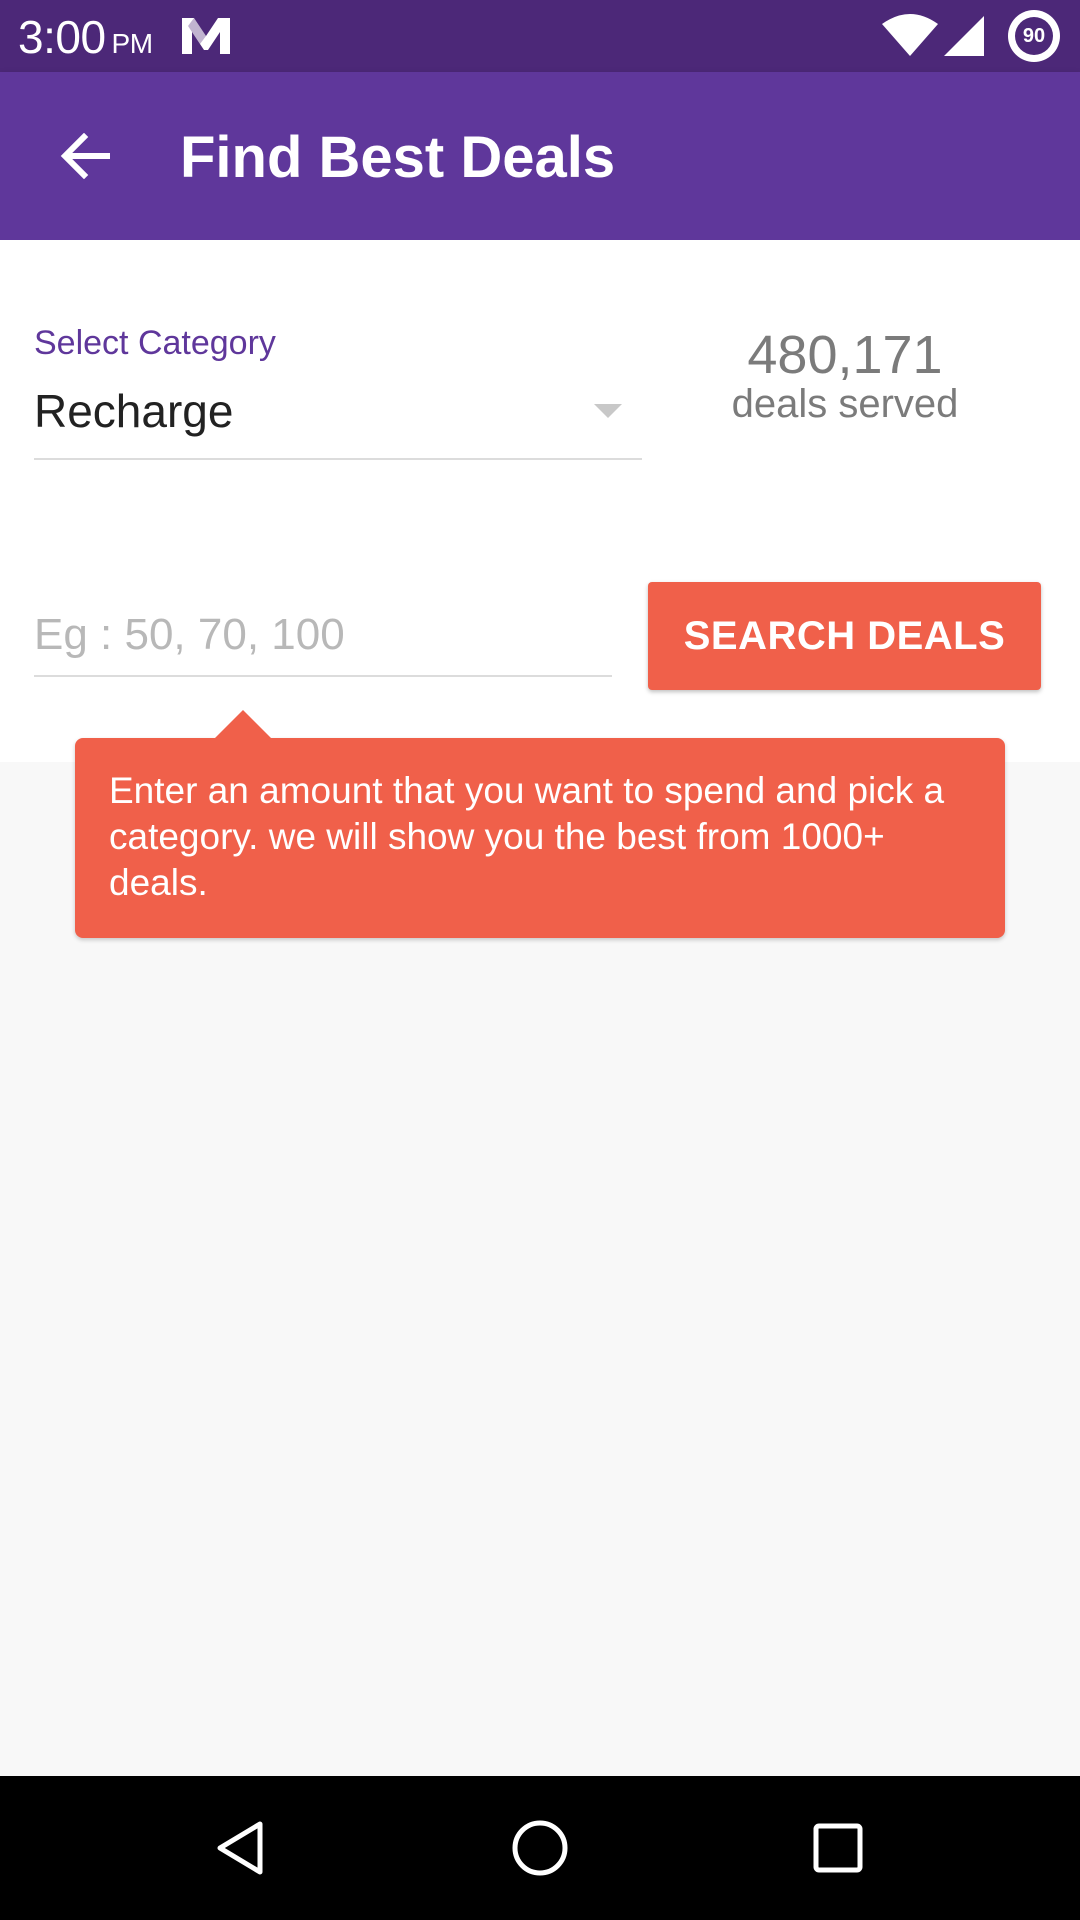 The height and width of the screenshot is (1920, 1080). I want to click on back-button, so click(86, 156).